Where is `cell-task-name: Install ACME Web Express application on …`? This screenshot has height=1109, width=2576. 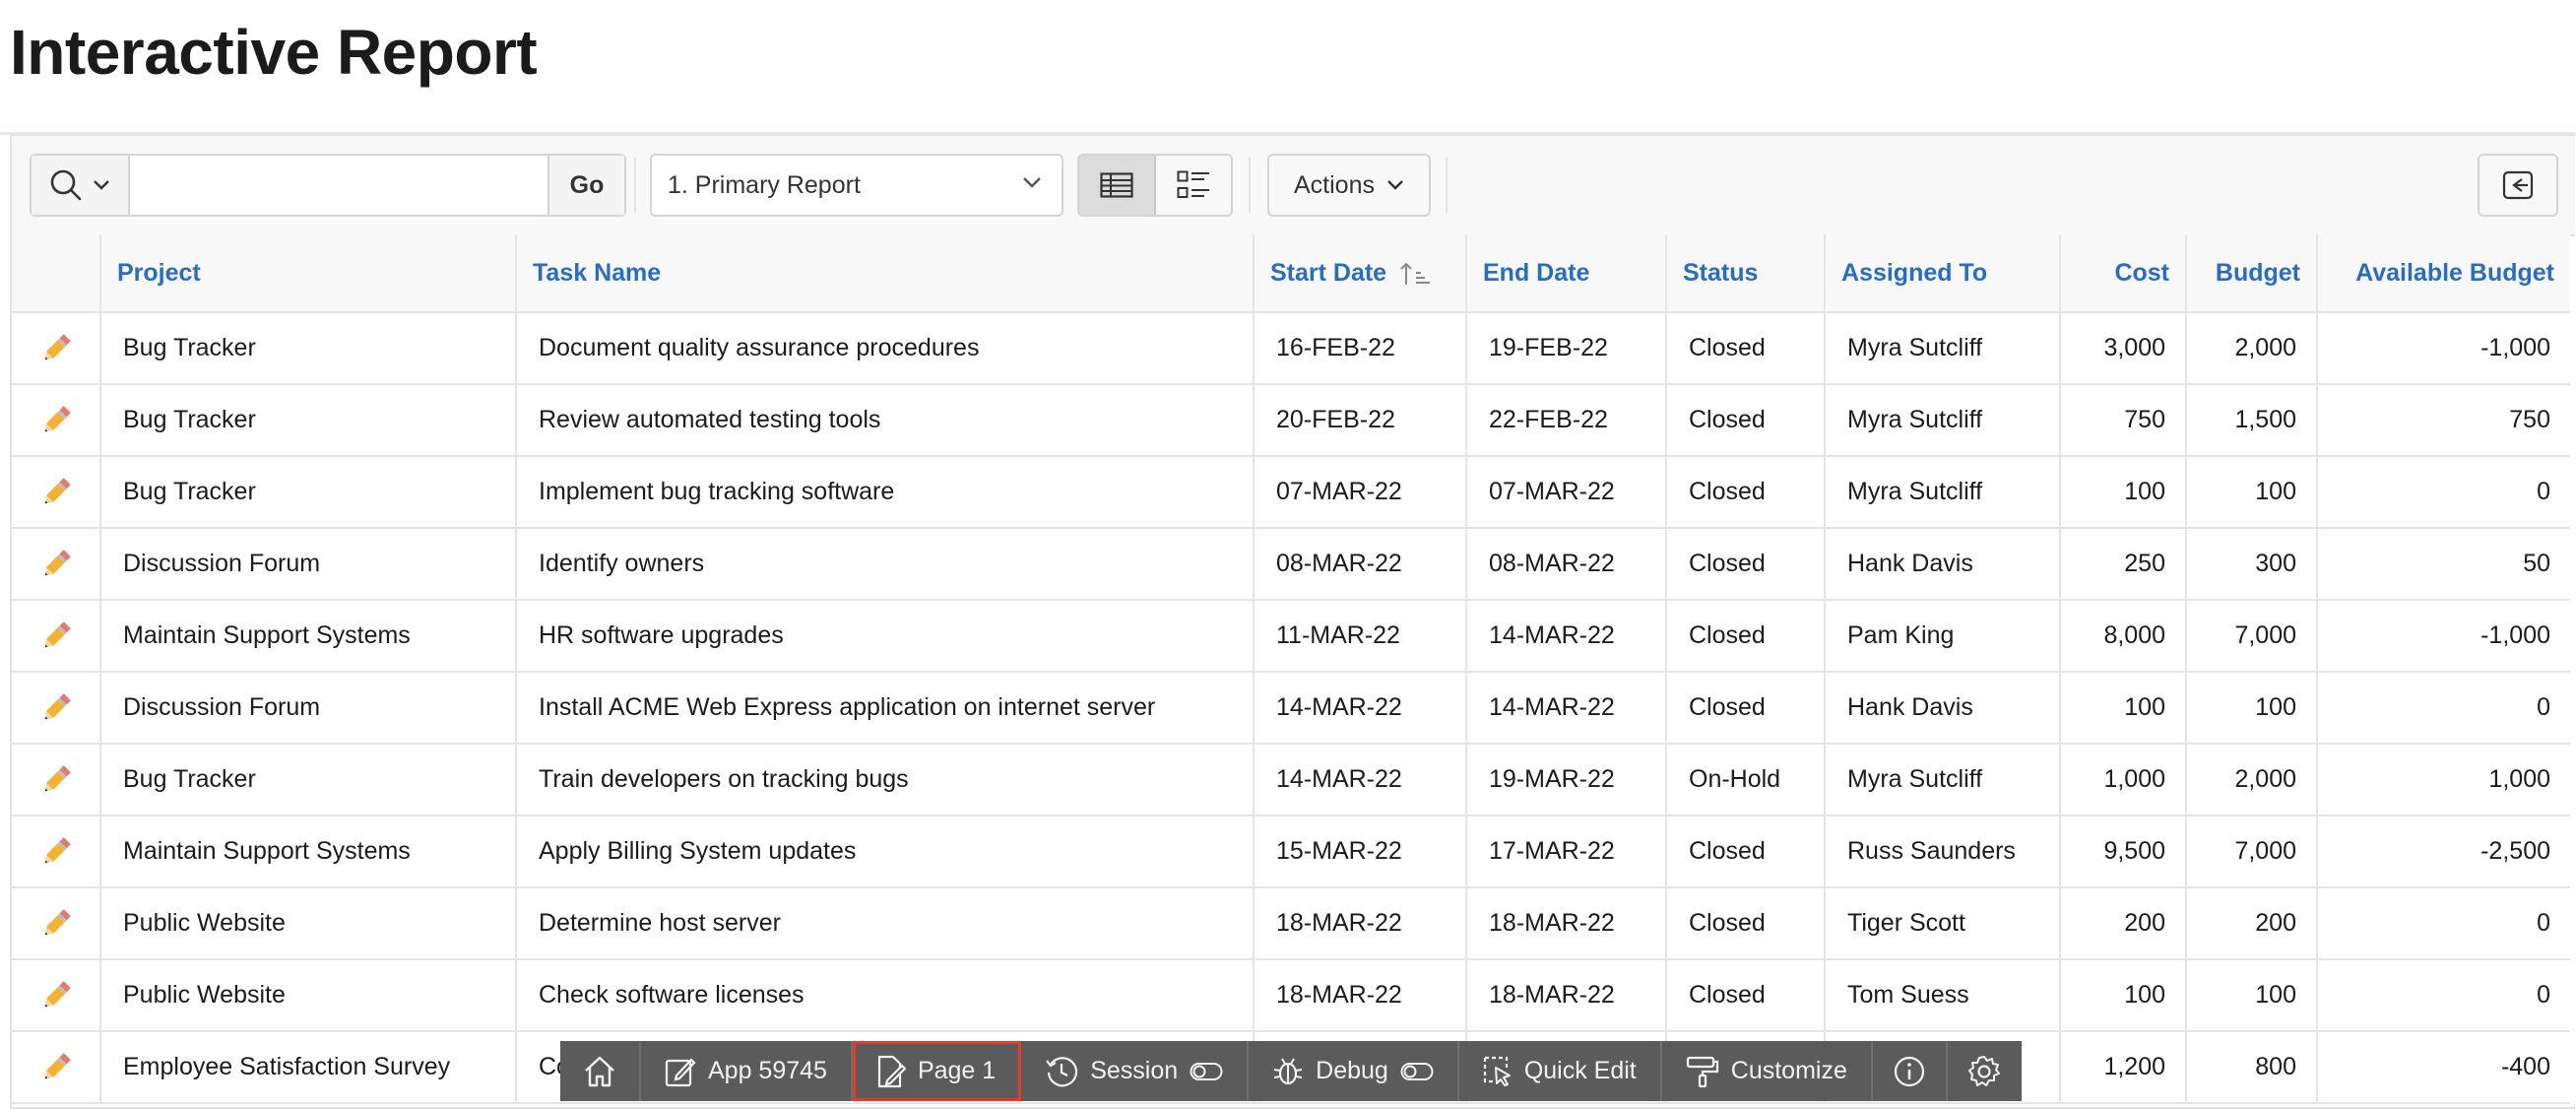 cell-task-name: Install ACME Web Express application on … is located at coordinates (884, 708).